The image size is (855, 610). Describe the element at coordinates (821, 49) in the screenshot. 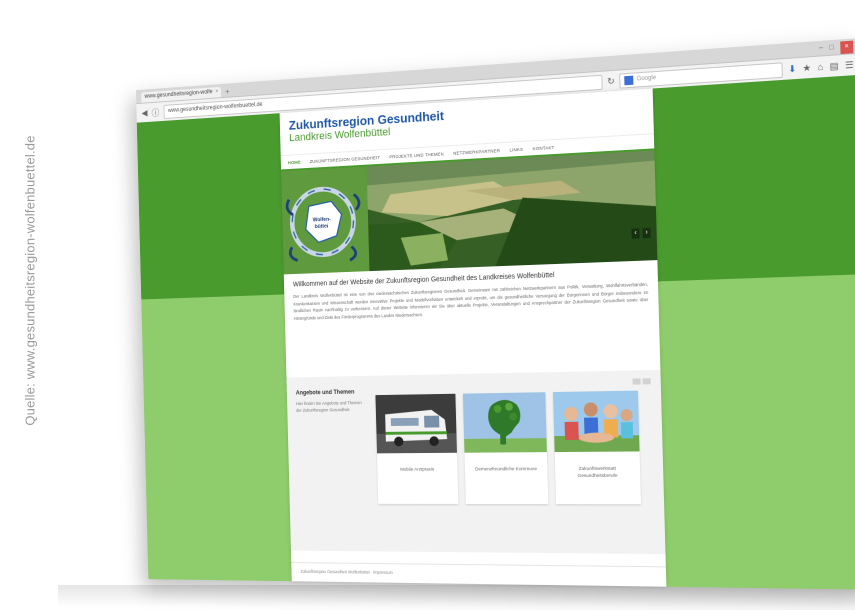

I see `minimize-icon: −` at that location.